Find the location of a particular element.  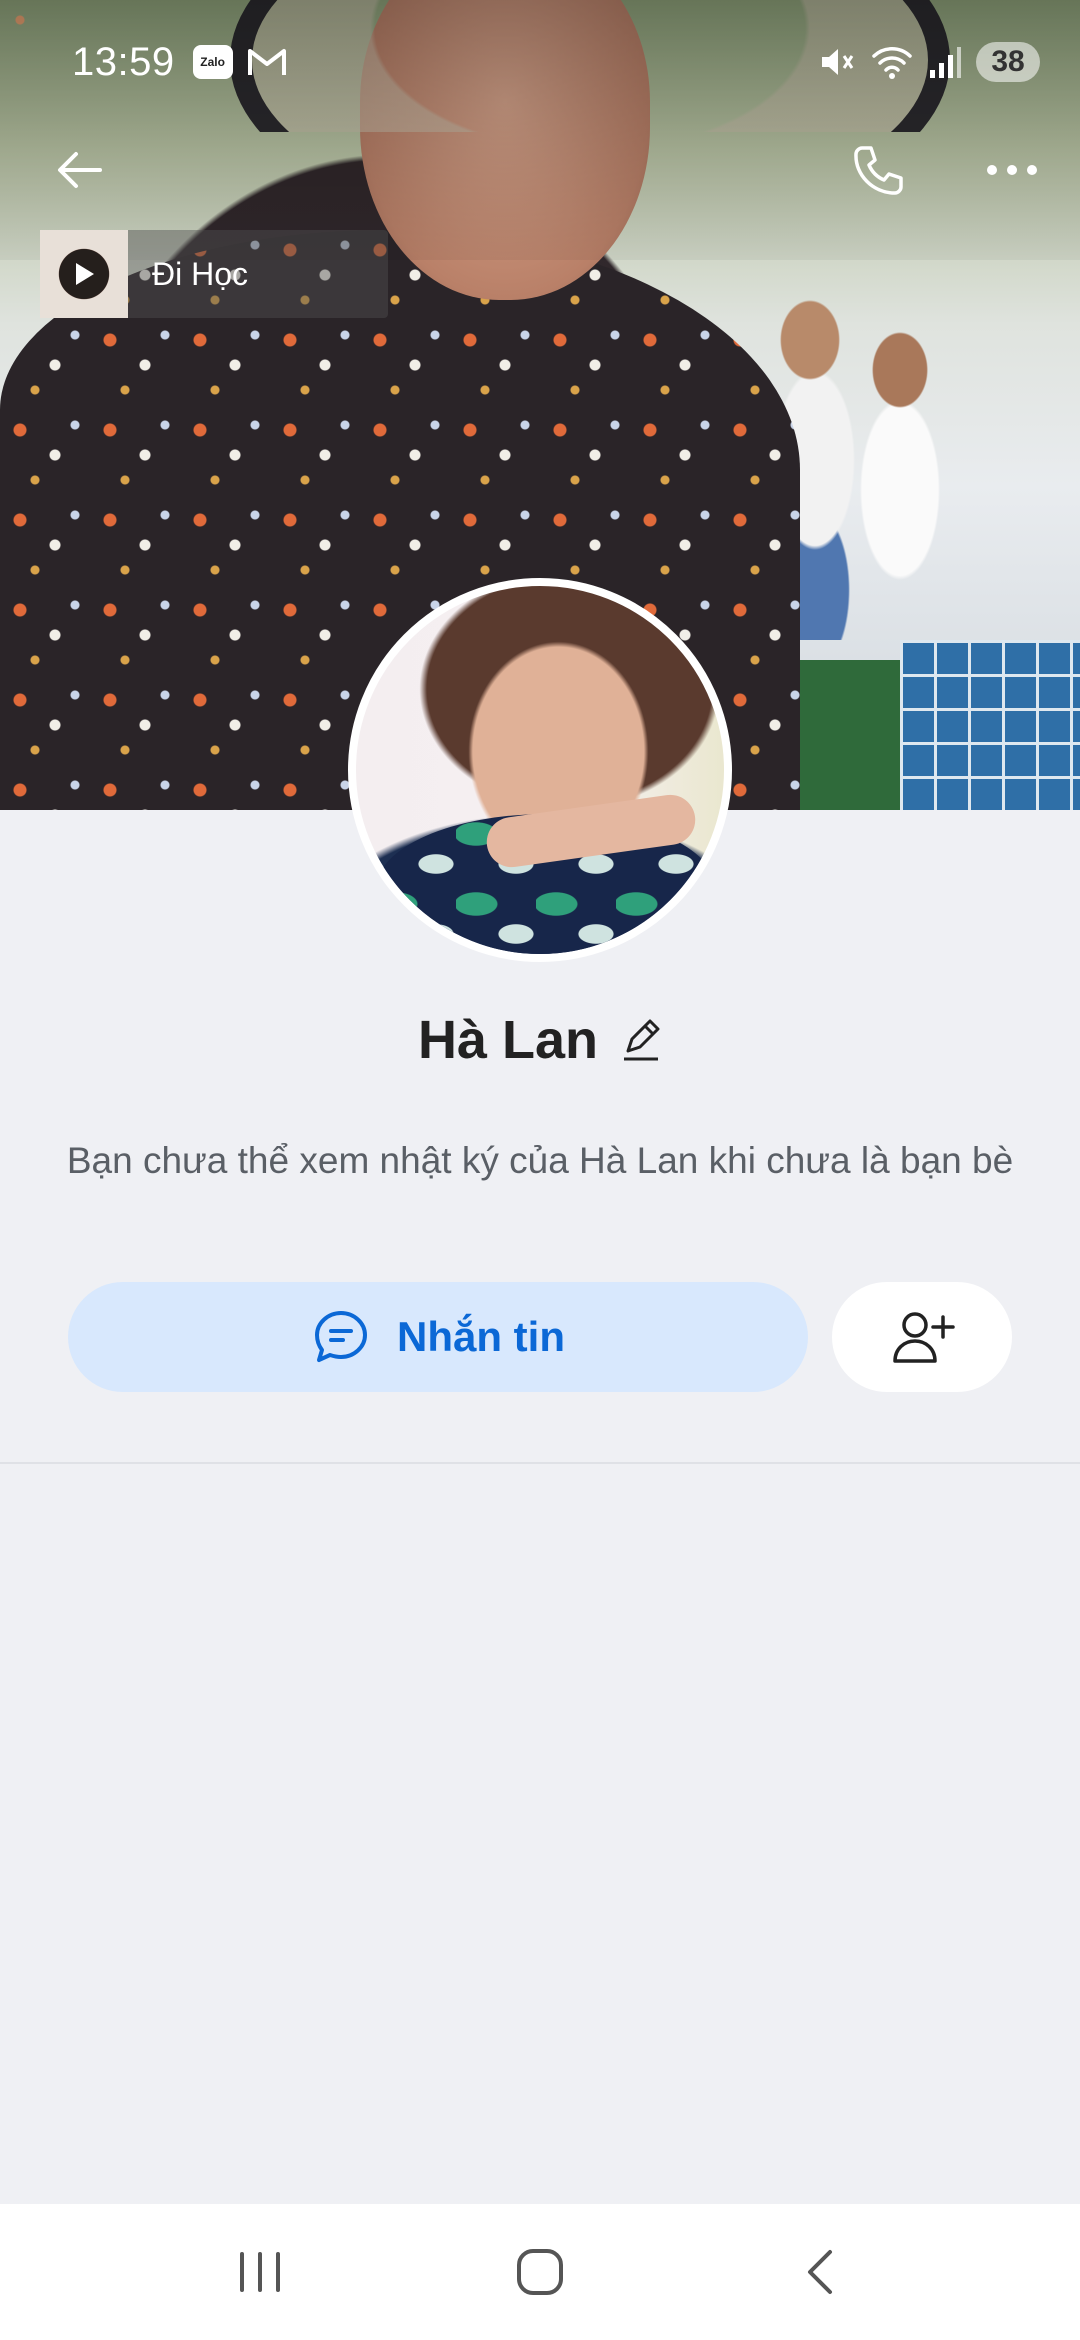

battery-indicator: 38 is located at coordinates (1008, 62).